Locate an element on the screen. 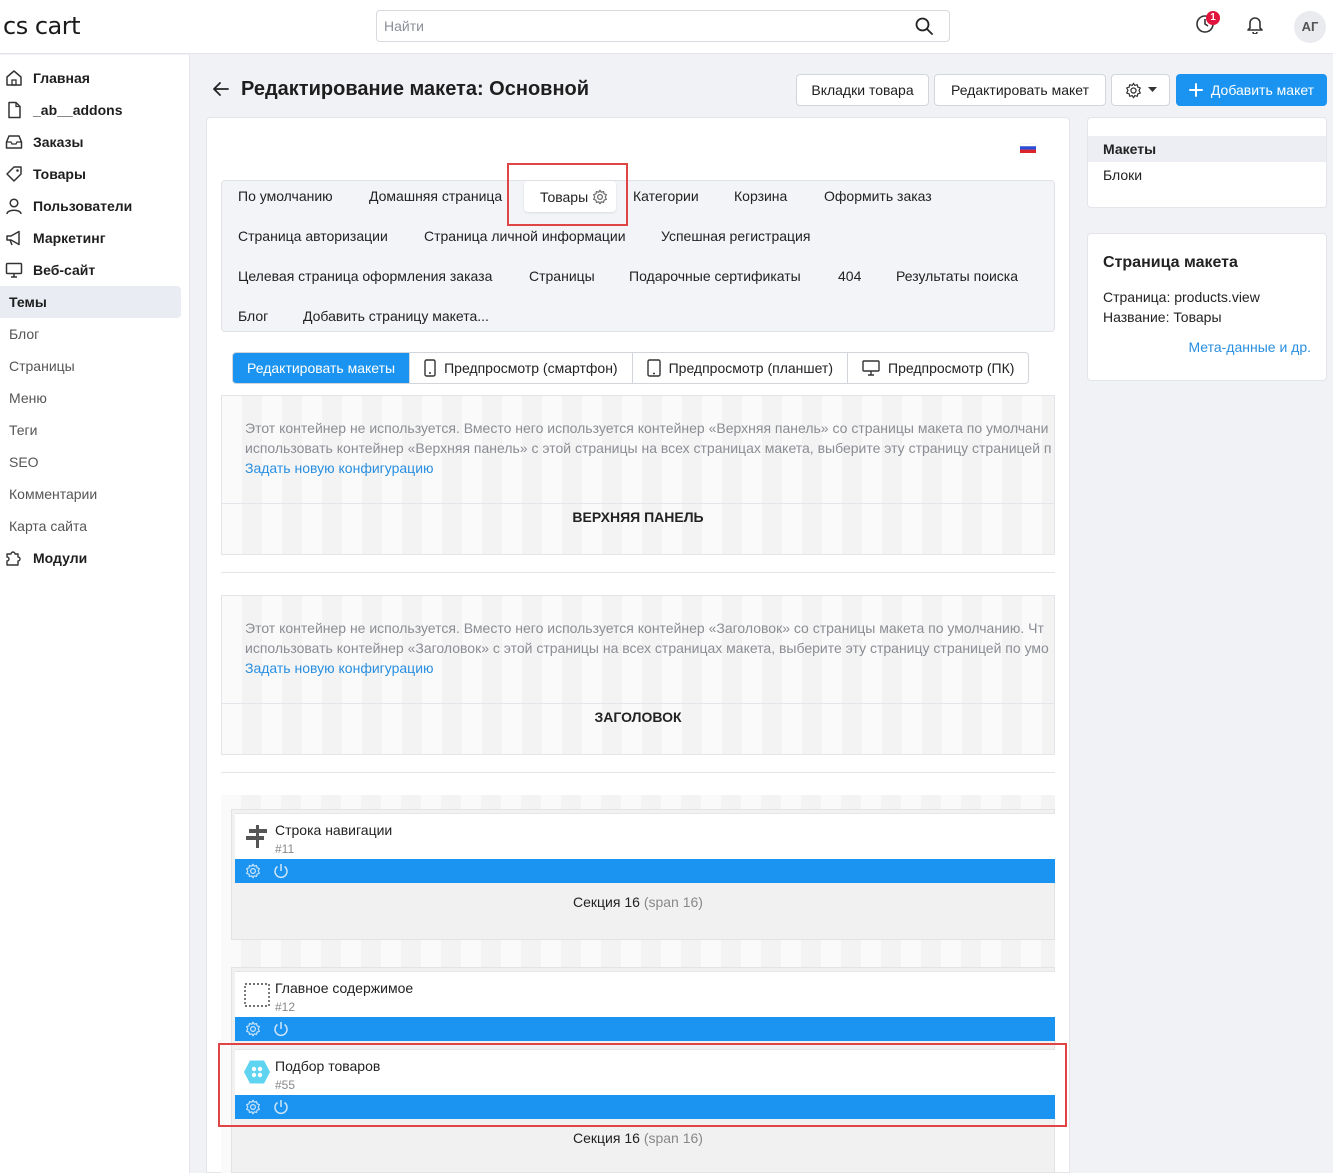  sidebar-item-website: Веб-сайт is located at coordinates (90, 270).